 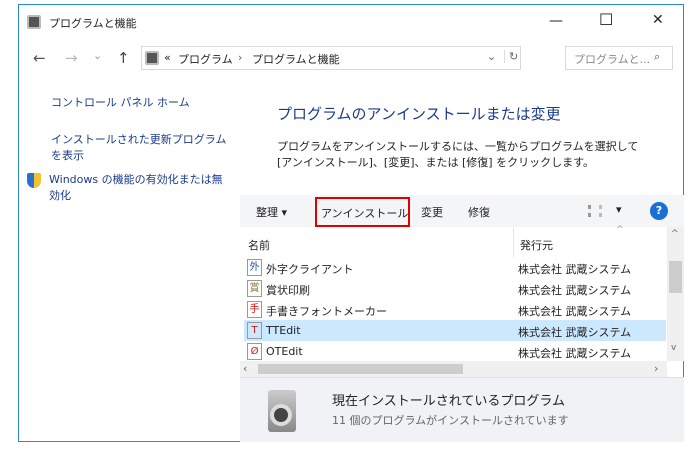 What do you see at coordinates (491, 56) in the screenshot?
I see `address-dropdown: ⌄` at bounding box center [491, 56].